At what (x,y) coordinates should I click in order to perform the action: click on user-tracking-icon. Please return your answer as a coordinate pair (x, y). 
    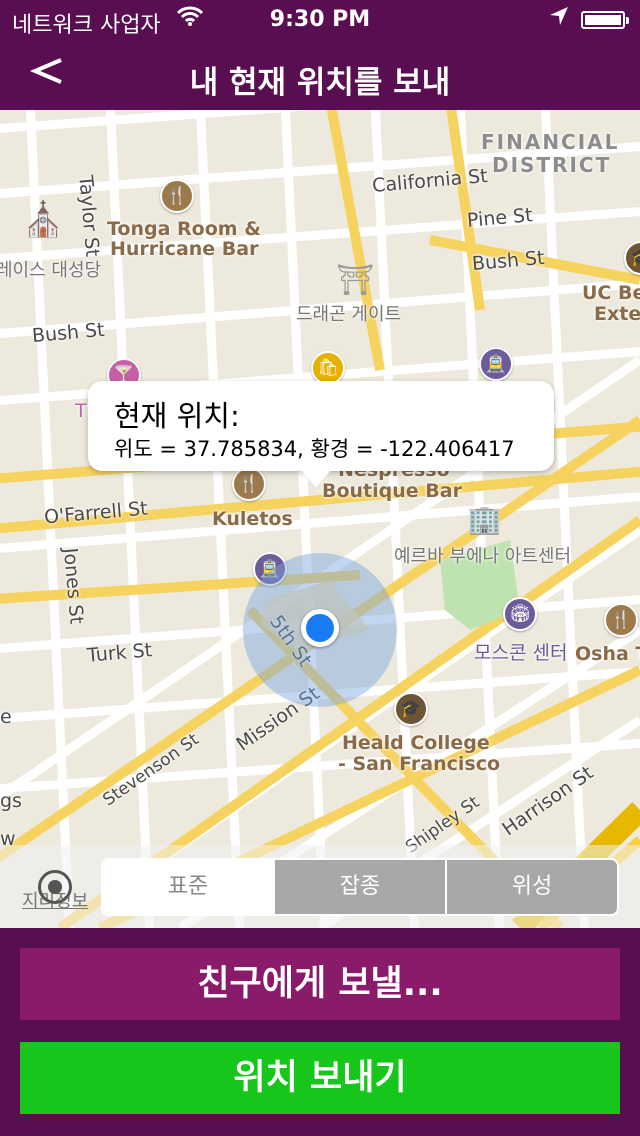
    Looking at the image, I should click on (55, 887).